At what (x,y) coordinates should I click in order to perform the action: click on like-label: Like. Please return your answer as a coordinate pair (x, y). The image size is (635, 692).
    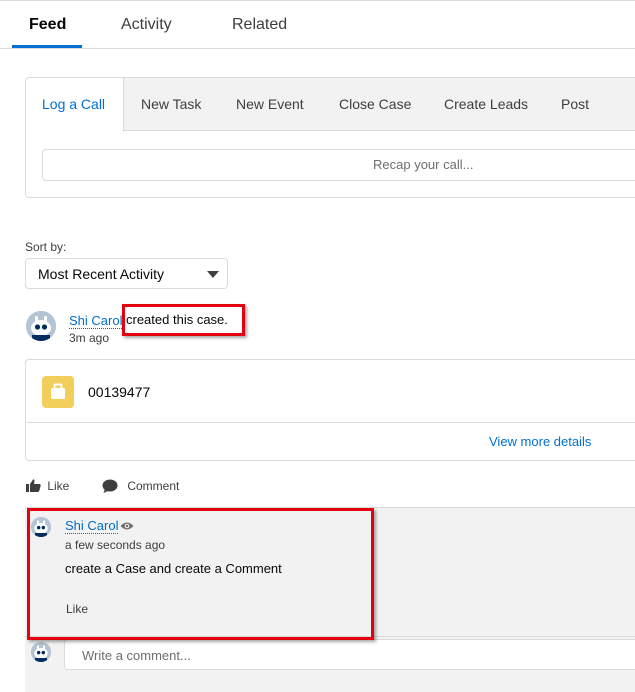
    Looking at the image, I should click on (58, 486).